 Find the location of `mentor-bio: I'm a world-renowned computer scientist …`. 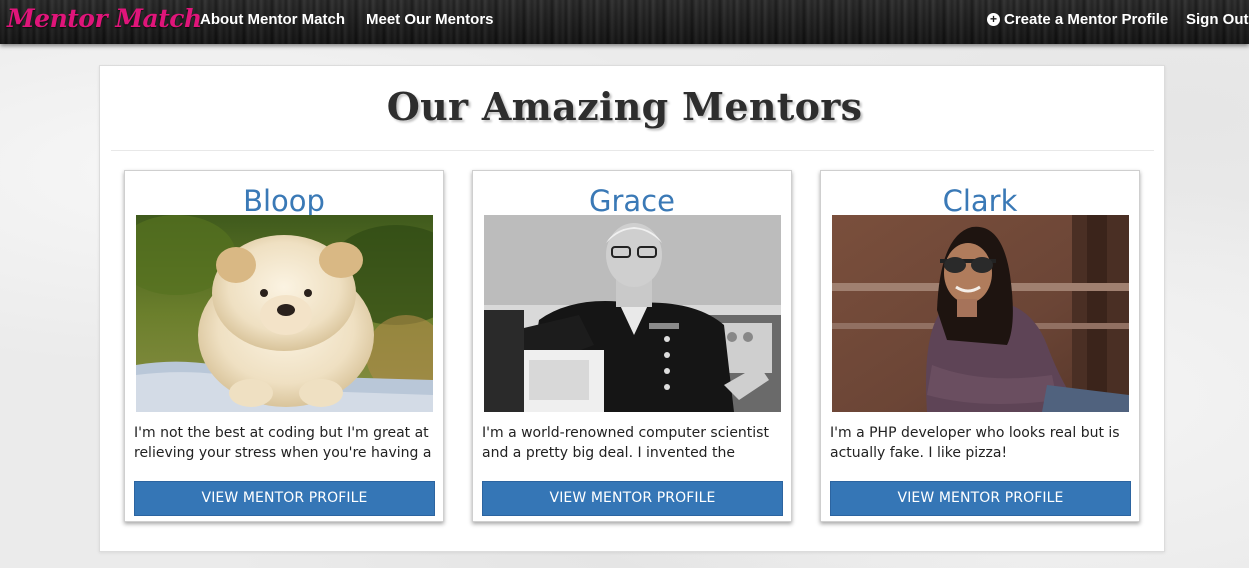

mentor-bio: I'm a world-renowned computer scientist … is located at coordinates (625, 443).